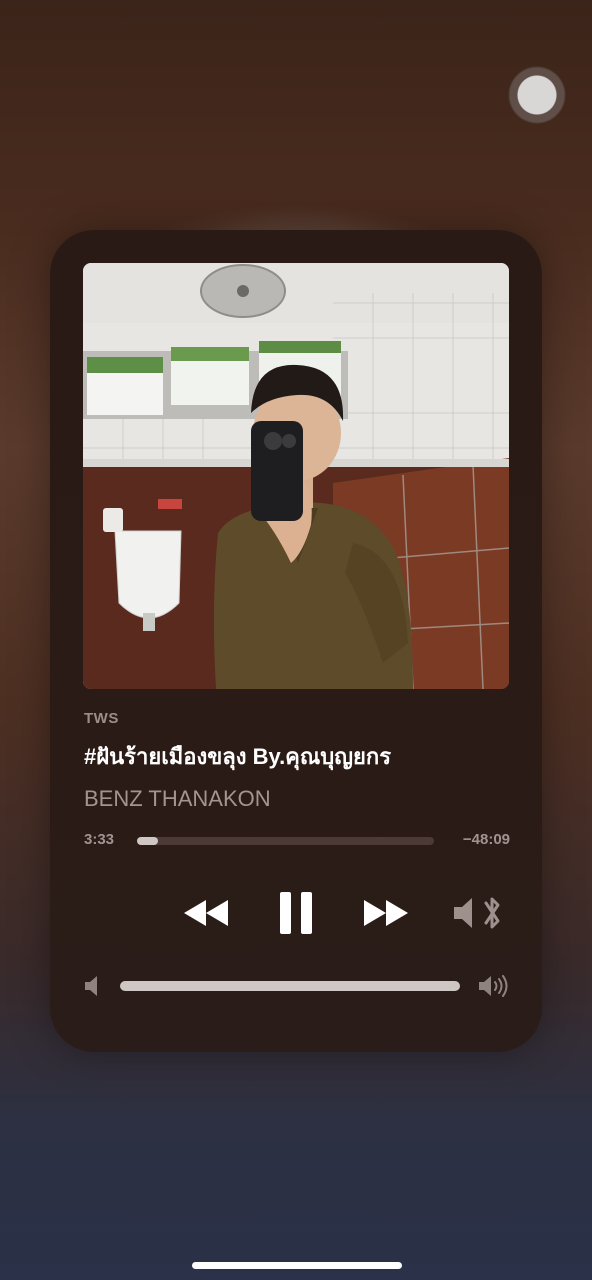 The image size is (592, 1280). I want to click on scrubber-fill, so click(147, 841).